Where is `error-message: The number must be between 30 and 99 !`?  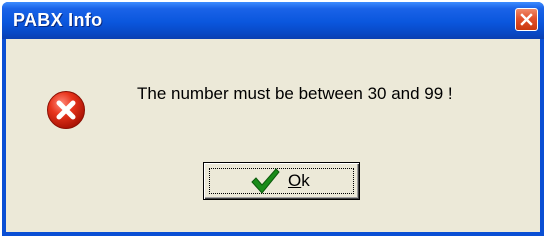
error-message: The number must be between 30 and 99 ! is located at coordinates (295, 93).